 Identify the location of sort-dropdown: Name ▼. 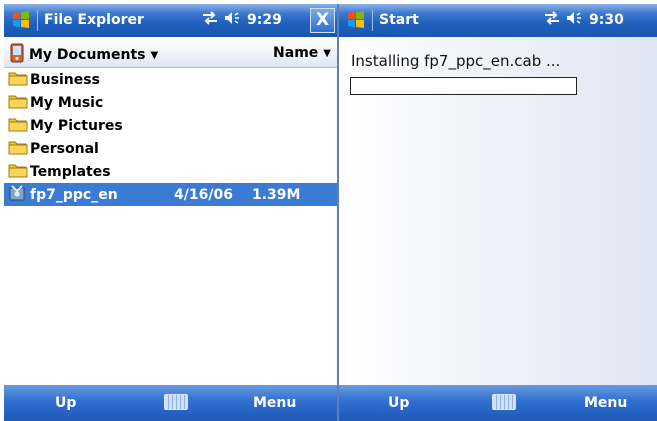
(302, 53).